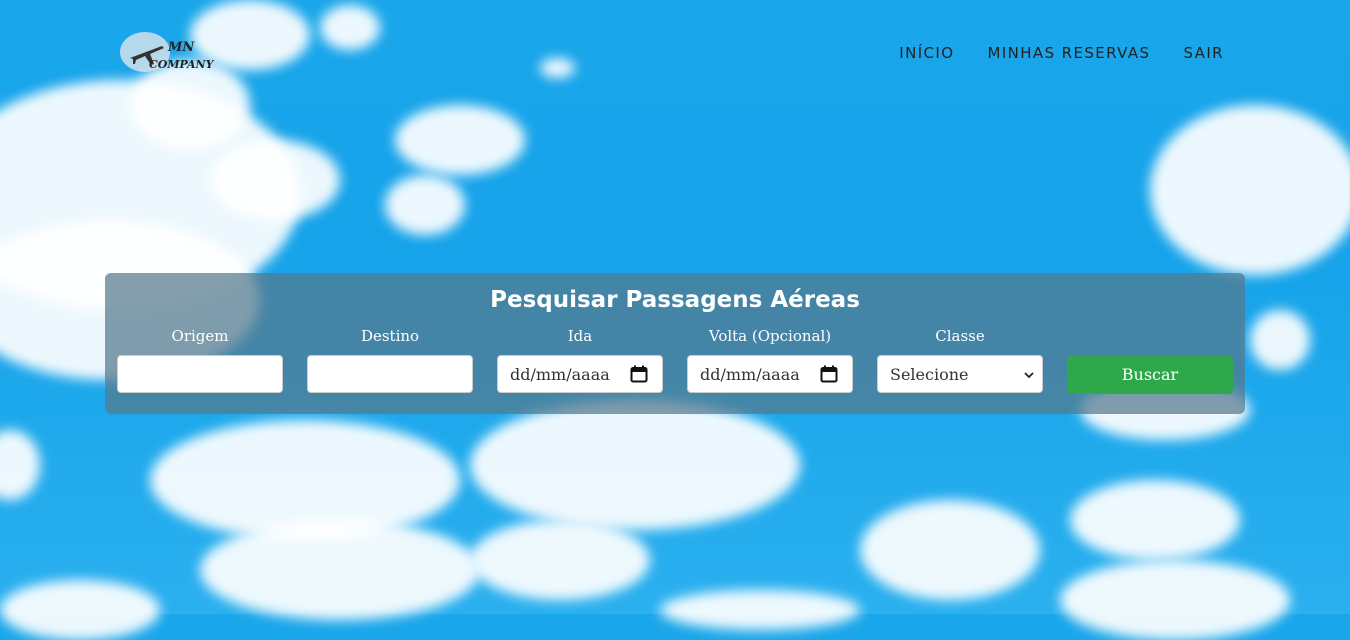 This screenshot has height=640, width=1350. What do you see at coordinates (675, 300) in the screenshot?
I see `search-title: Pesquisar Passagens Aéreas` at bounding box center [675, 300].